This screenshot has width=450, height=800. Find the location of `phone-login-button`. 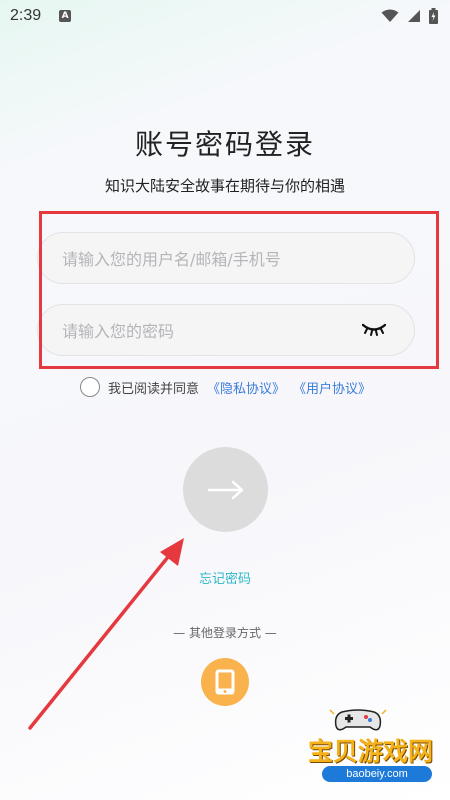

phone-login-button is located at coordinates (225, 682).